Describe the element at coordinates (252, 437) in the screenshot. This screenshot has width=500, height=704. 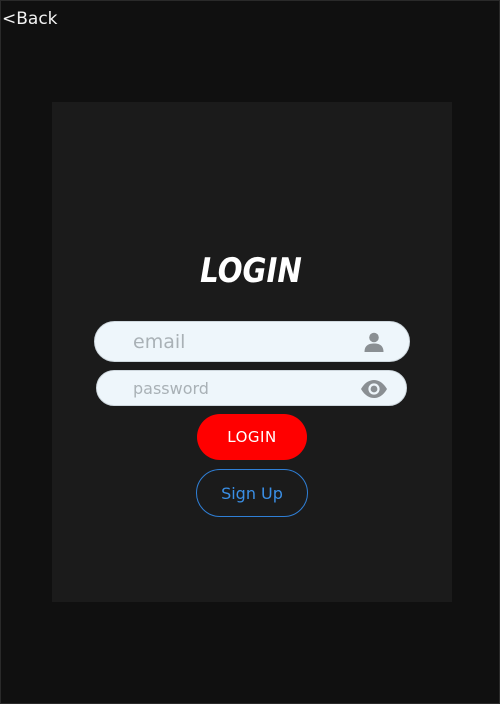
I see `login-button: LOGIN` at that location.